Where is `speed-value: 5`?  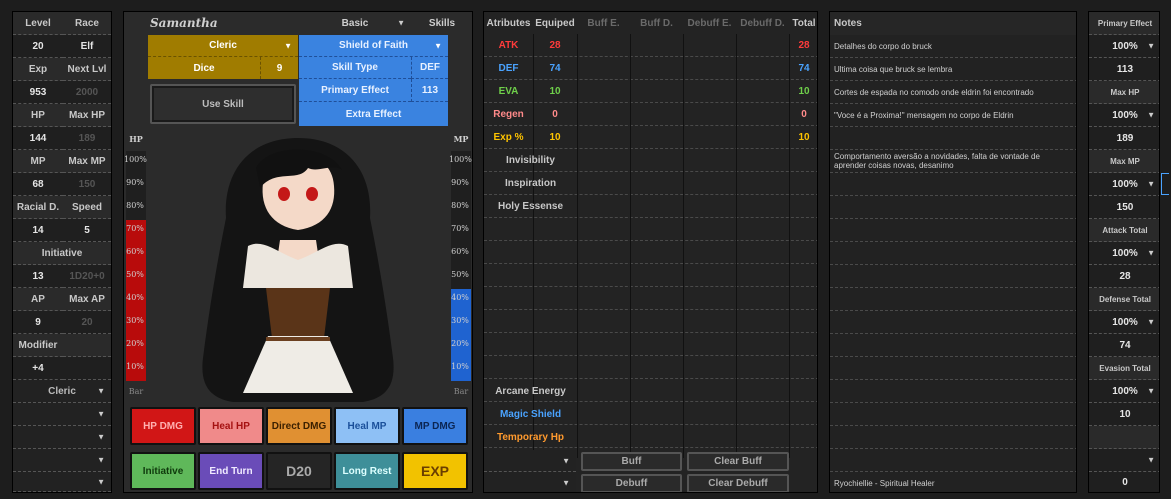 speed-value: 5 is located at coordinates (87, 230).